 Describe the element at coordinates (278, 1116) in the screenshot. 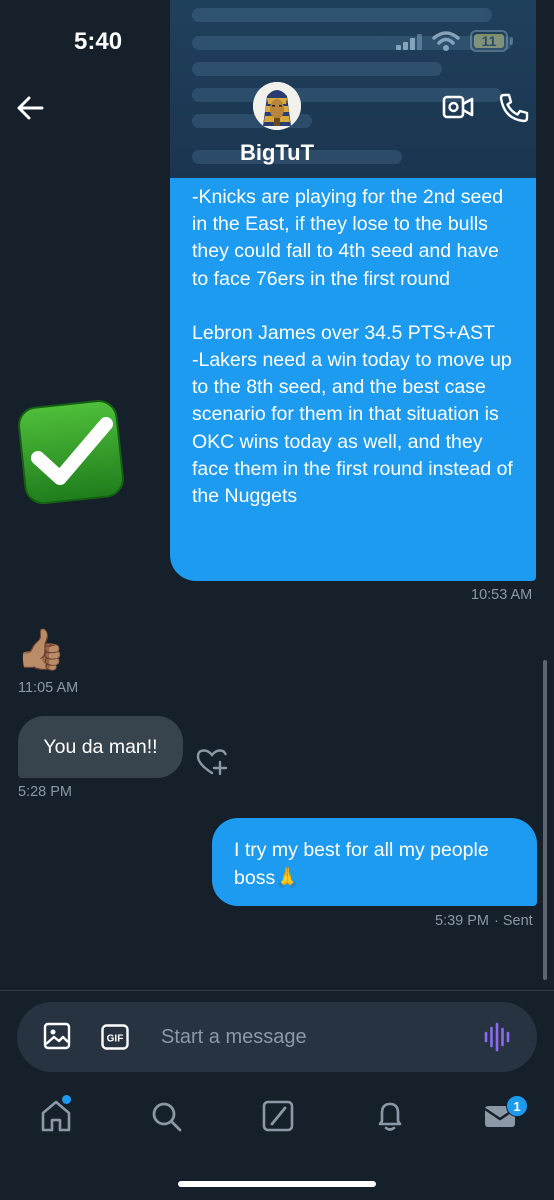

I see `grok-icon` at that location.